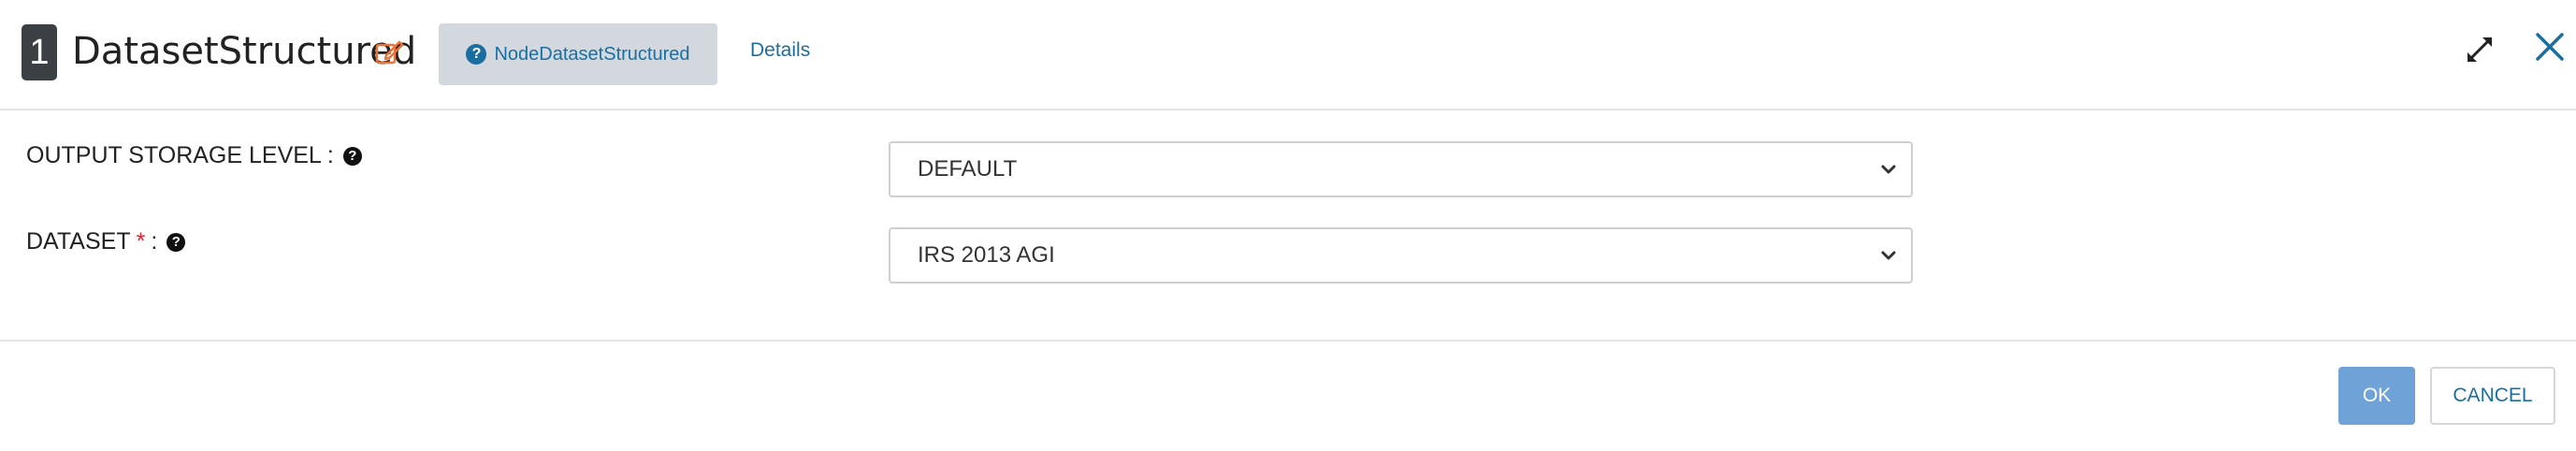 The height and width of the screenshot is (451, 2576). I want to click on output-storage-level-value: DEFAULT, so click(968, 169).